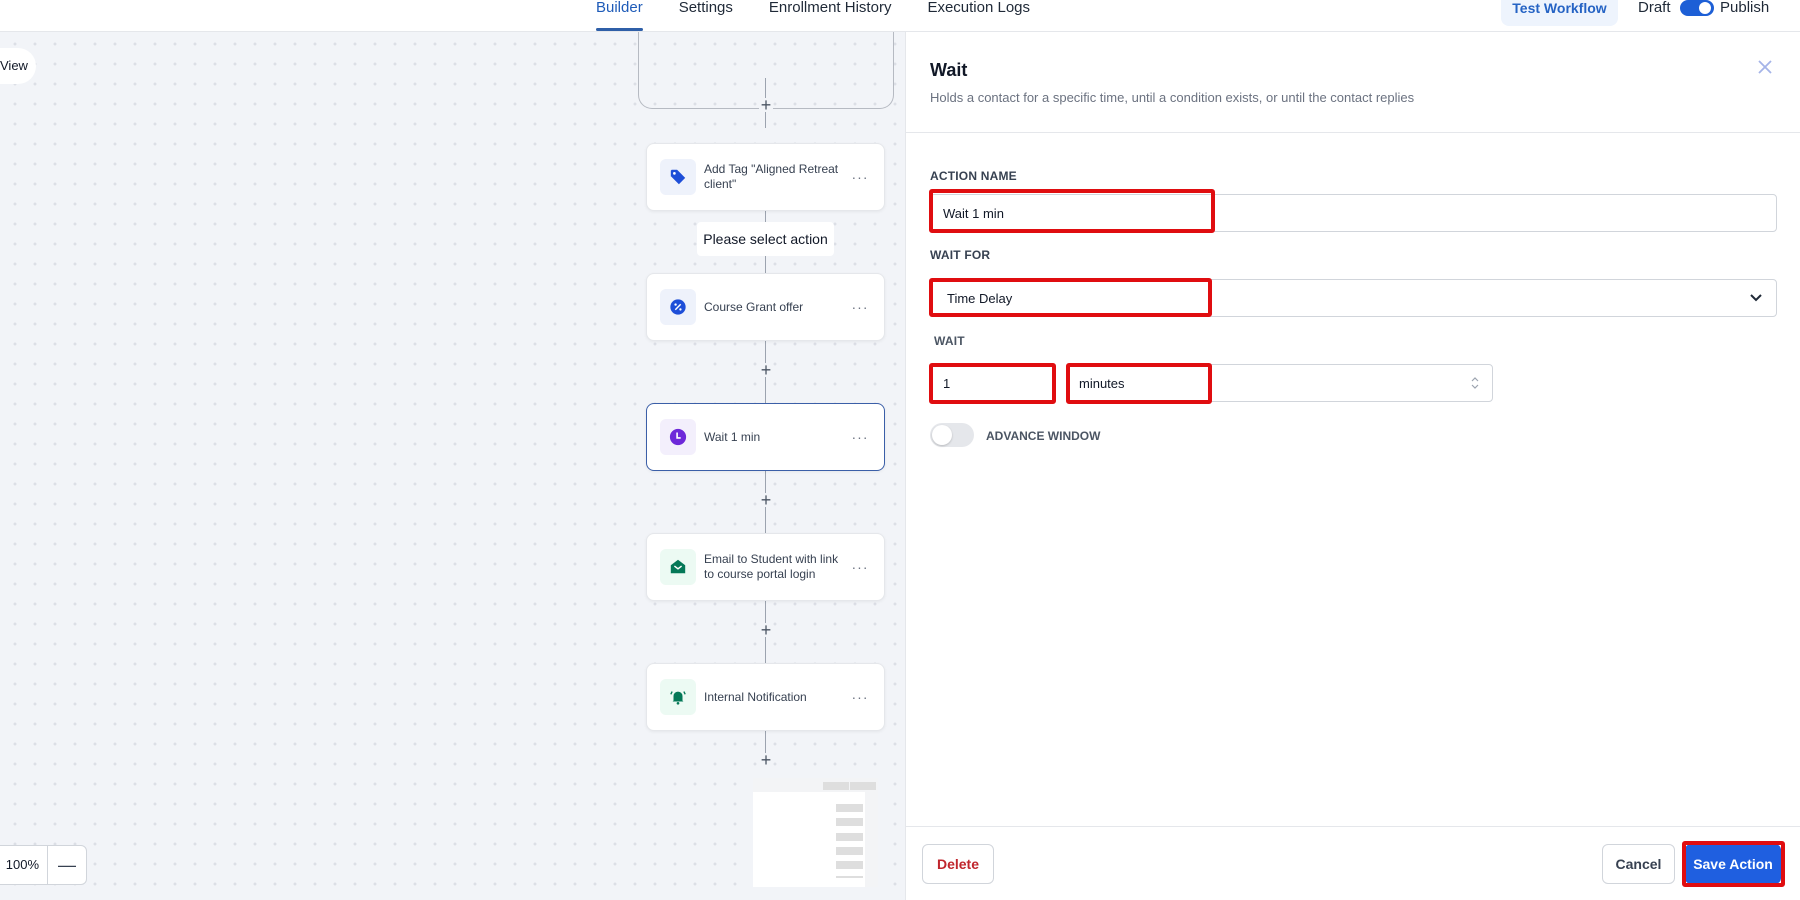 Image resolution: width=1800 pixels, height=900 pixels. I want to click on discount-badge-icon, so click(678, 307).